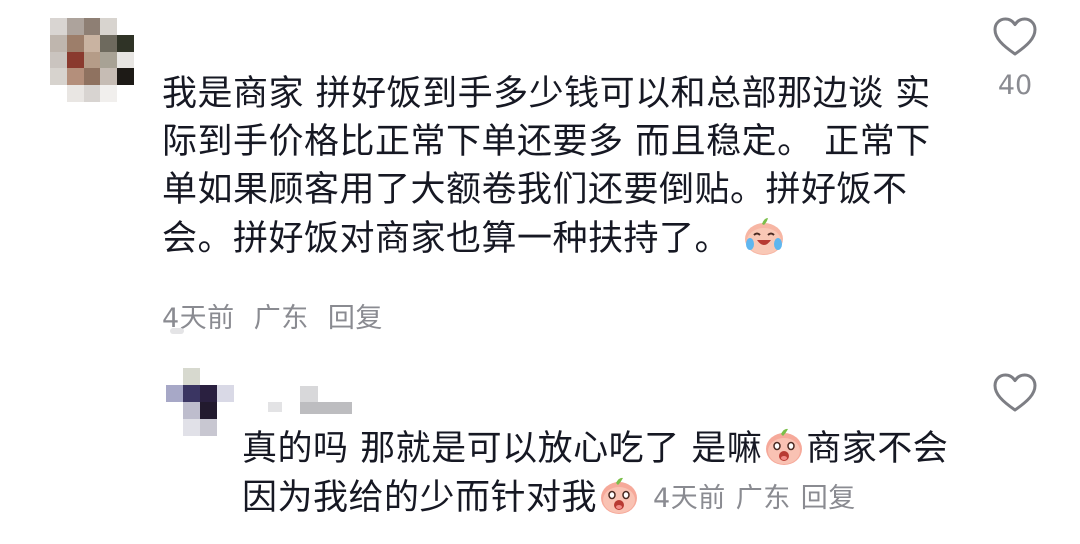  I want to click on reply-avatar, so click(200, 402).